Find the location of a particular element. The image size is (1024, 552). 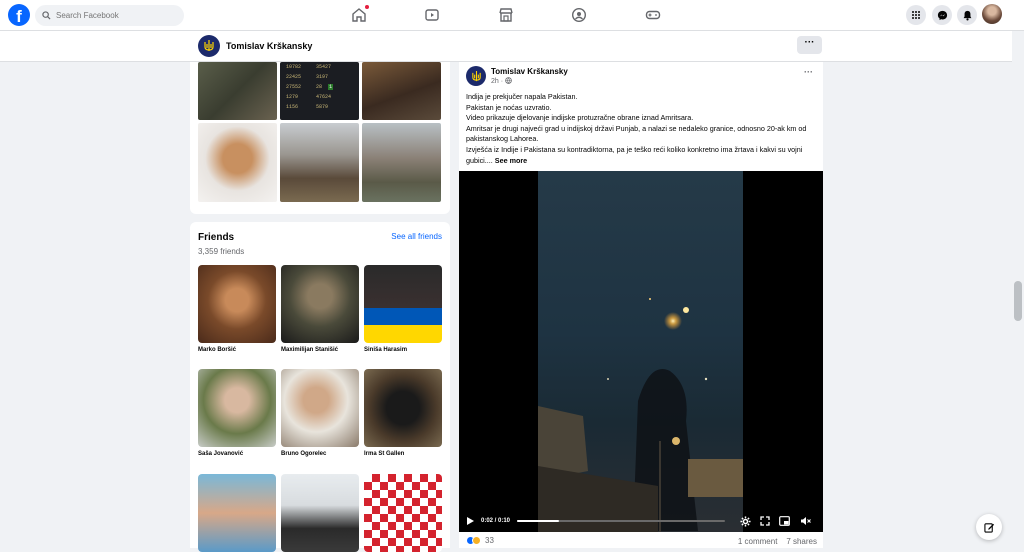

search-input is located at coordinates (116, 15).